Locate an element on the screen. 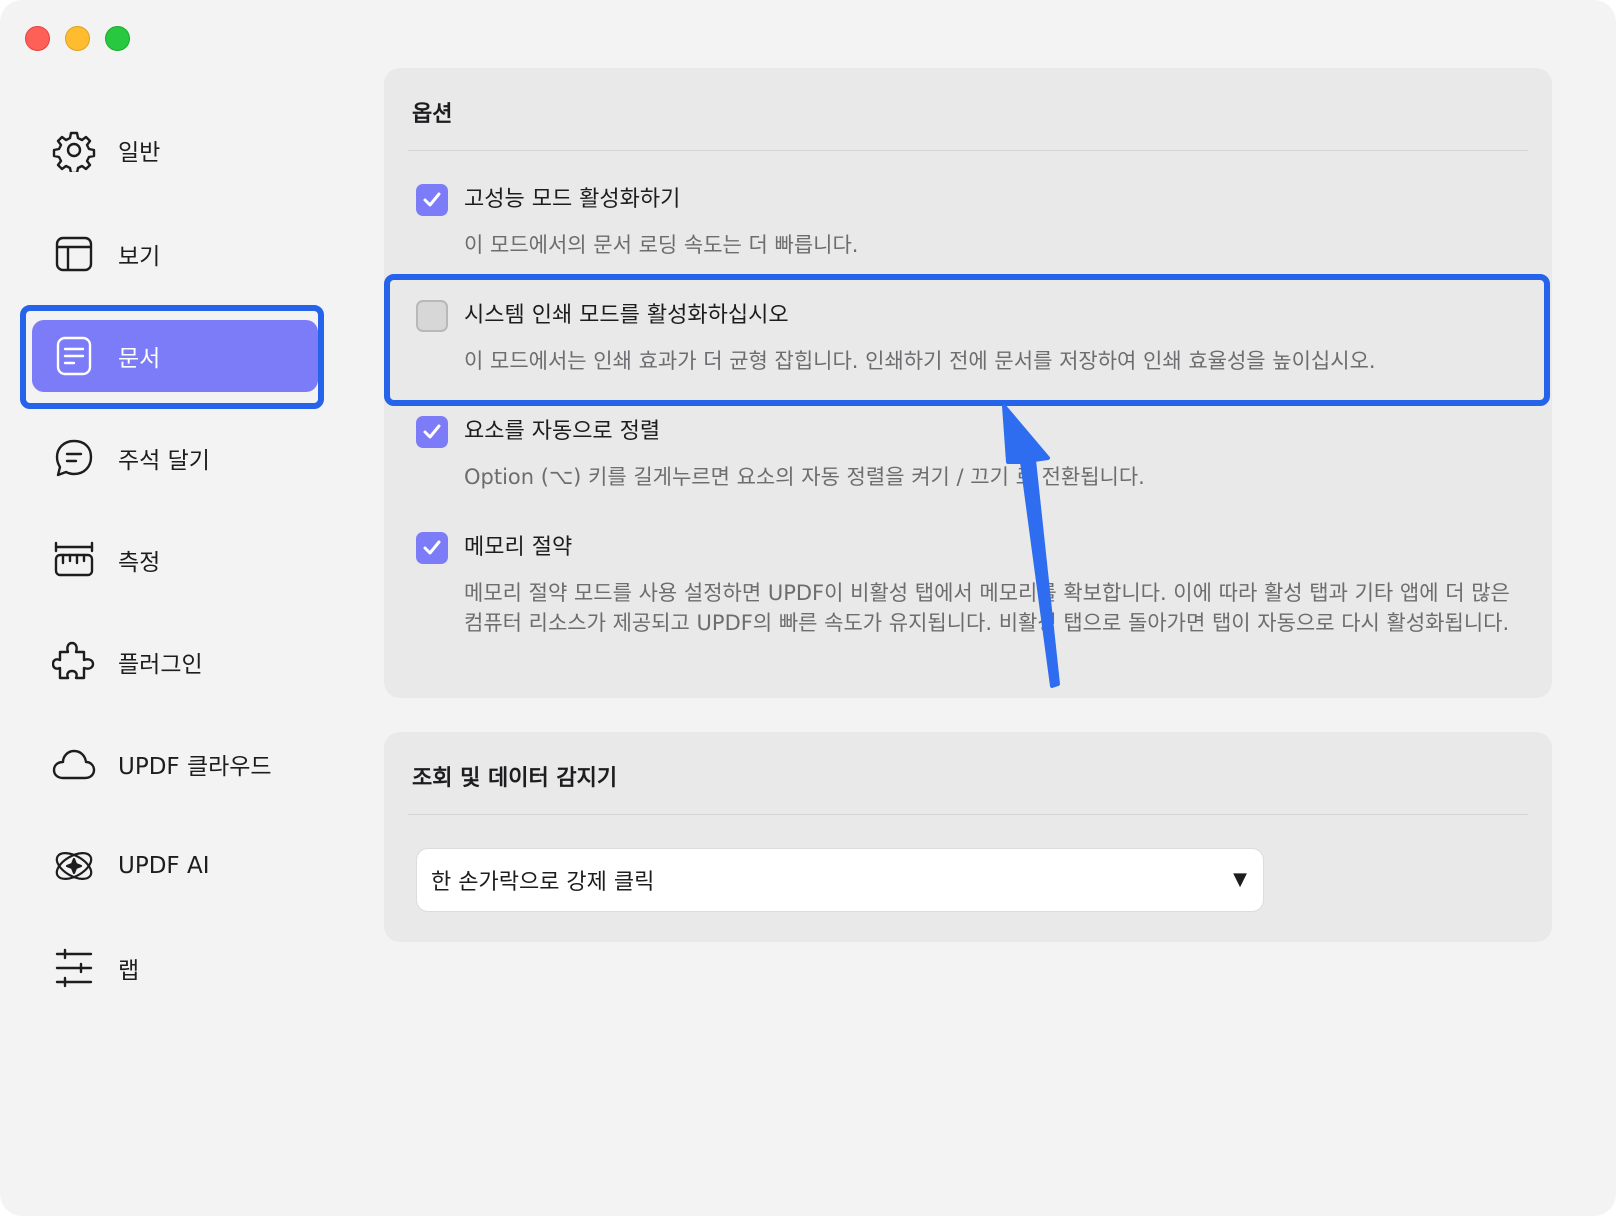 This screenshot has width=1616, height=1216. memory-saver-checkbox is located at coordinates (432, 548).